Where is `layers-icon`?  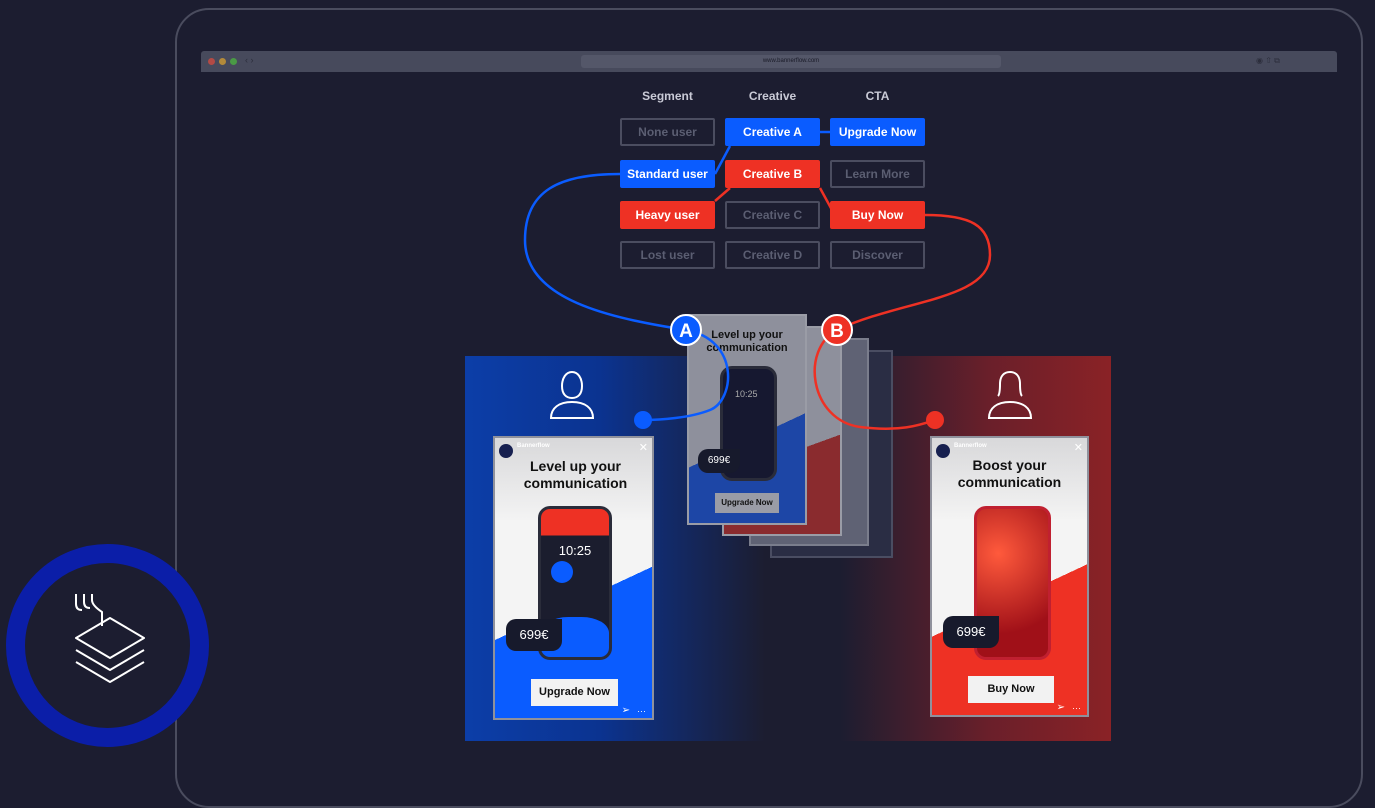 layers-icon is located at coordinates (110, 638).